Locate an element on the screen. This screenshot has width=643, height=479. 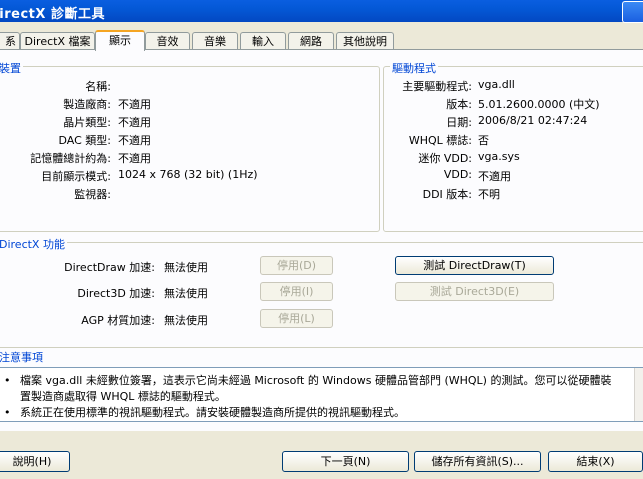
vdd-value: 不適用 is located at coordinates (494, 176).